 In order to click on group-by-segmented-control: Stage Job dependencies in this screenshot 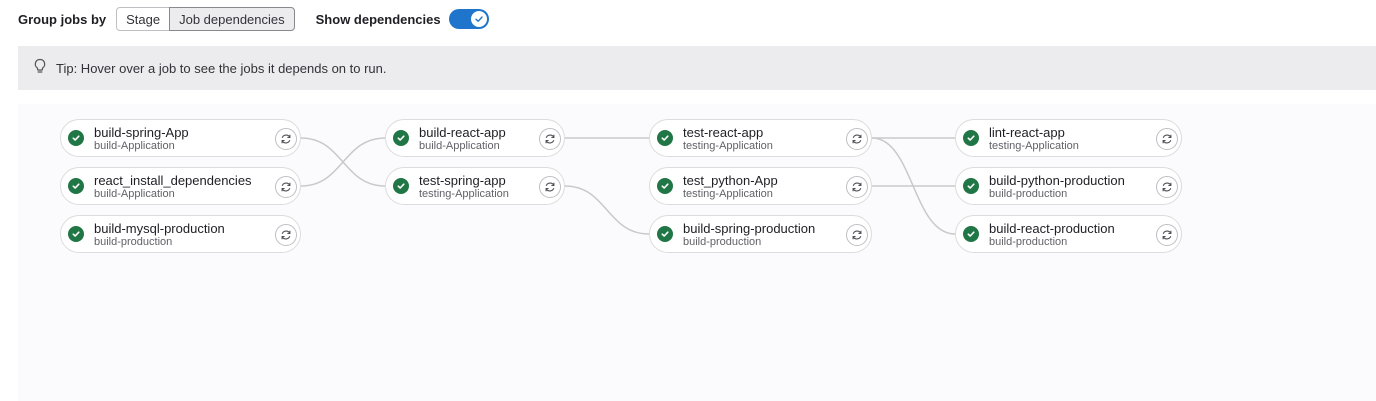, I will do `click(205, 19)`.